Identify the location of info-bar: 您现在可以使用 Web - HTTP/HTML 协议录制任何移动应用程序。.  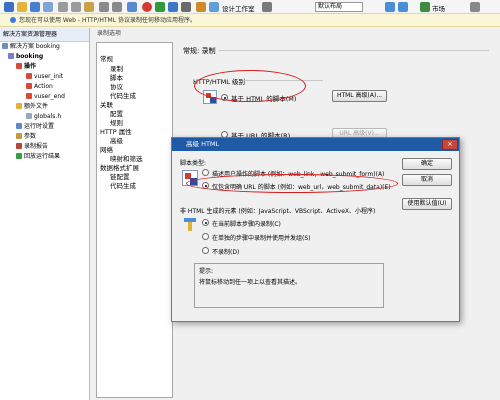
(250, 20).